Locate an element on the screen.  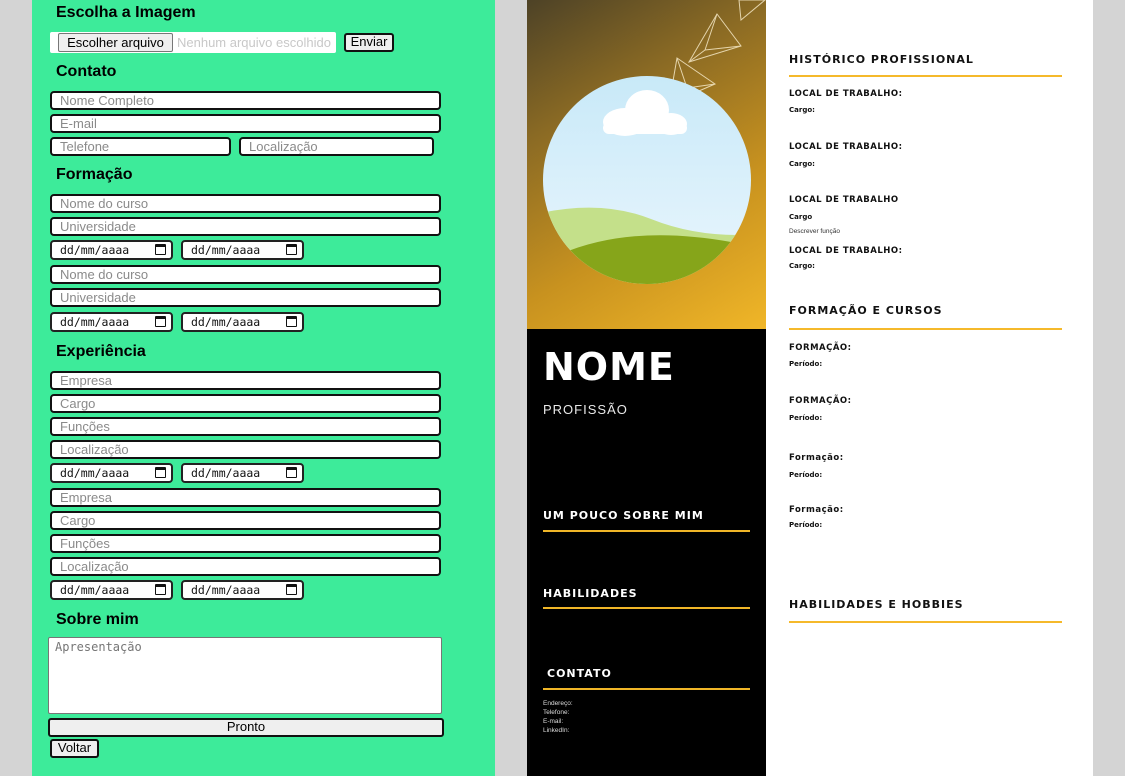
contact-phone: Telefone: is located at coordinates (556, 712).